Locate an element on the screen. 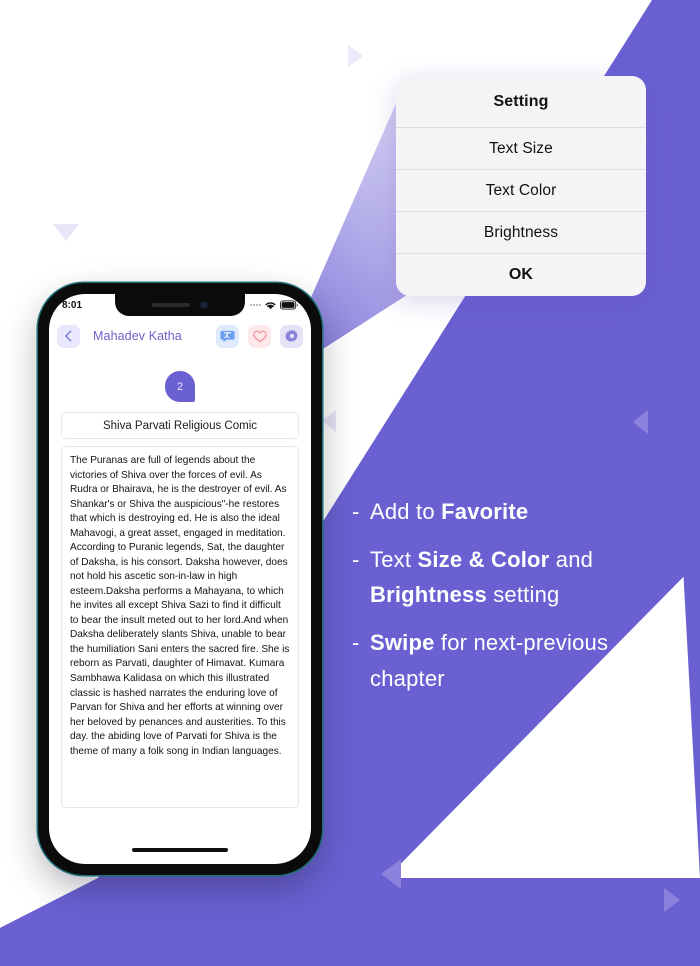 The height and width of the screenshot is (966, 700). gear-icon is located at coordinates (291, 336).